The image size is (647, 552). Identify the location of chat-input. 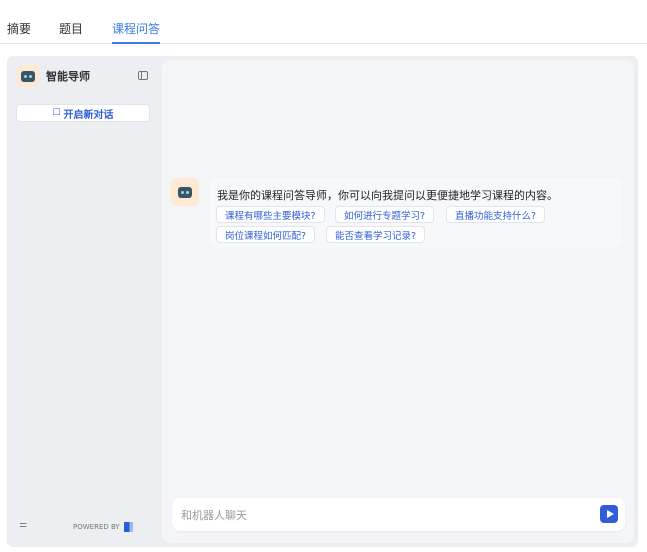
(381, 515).